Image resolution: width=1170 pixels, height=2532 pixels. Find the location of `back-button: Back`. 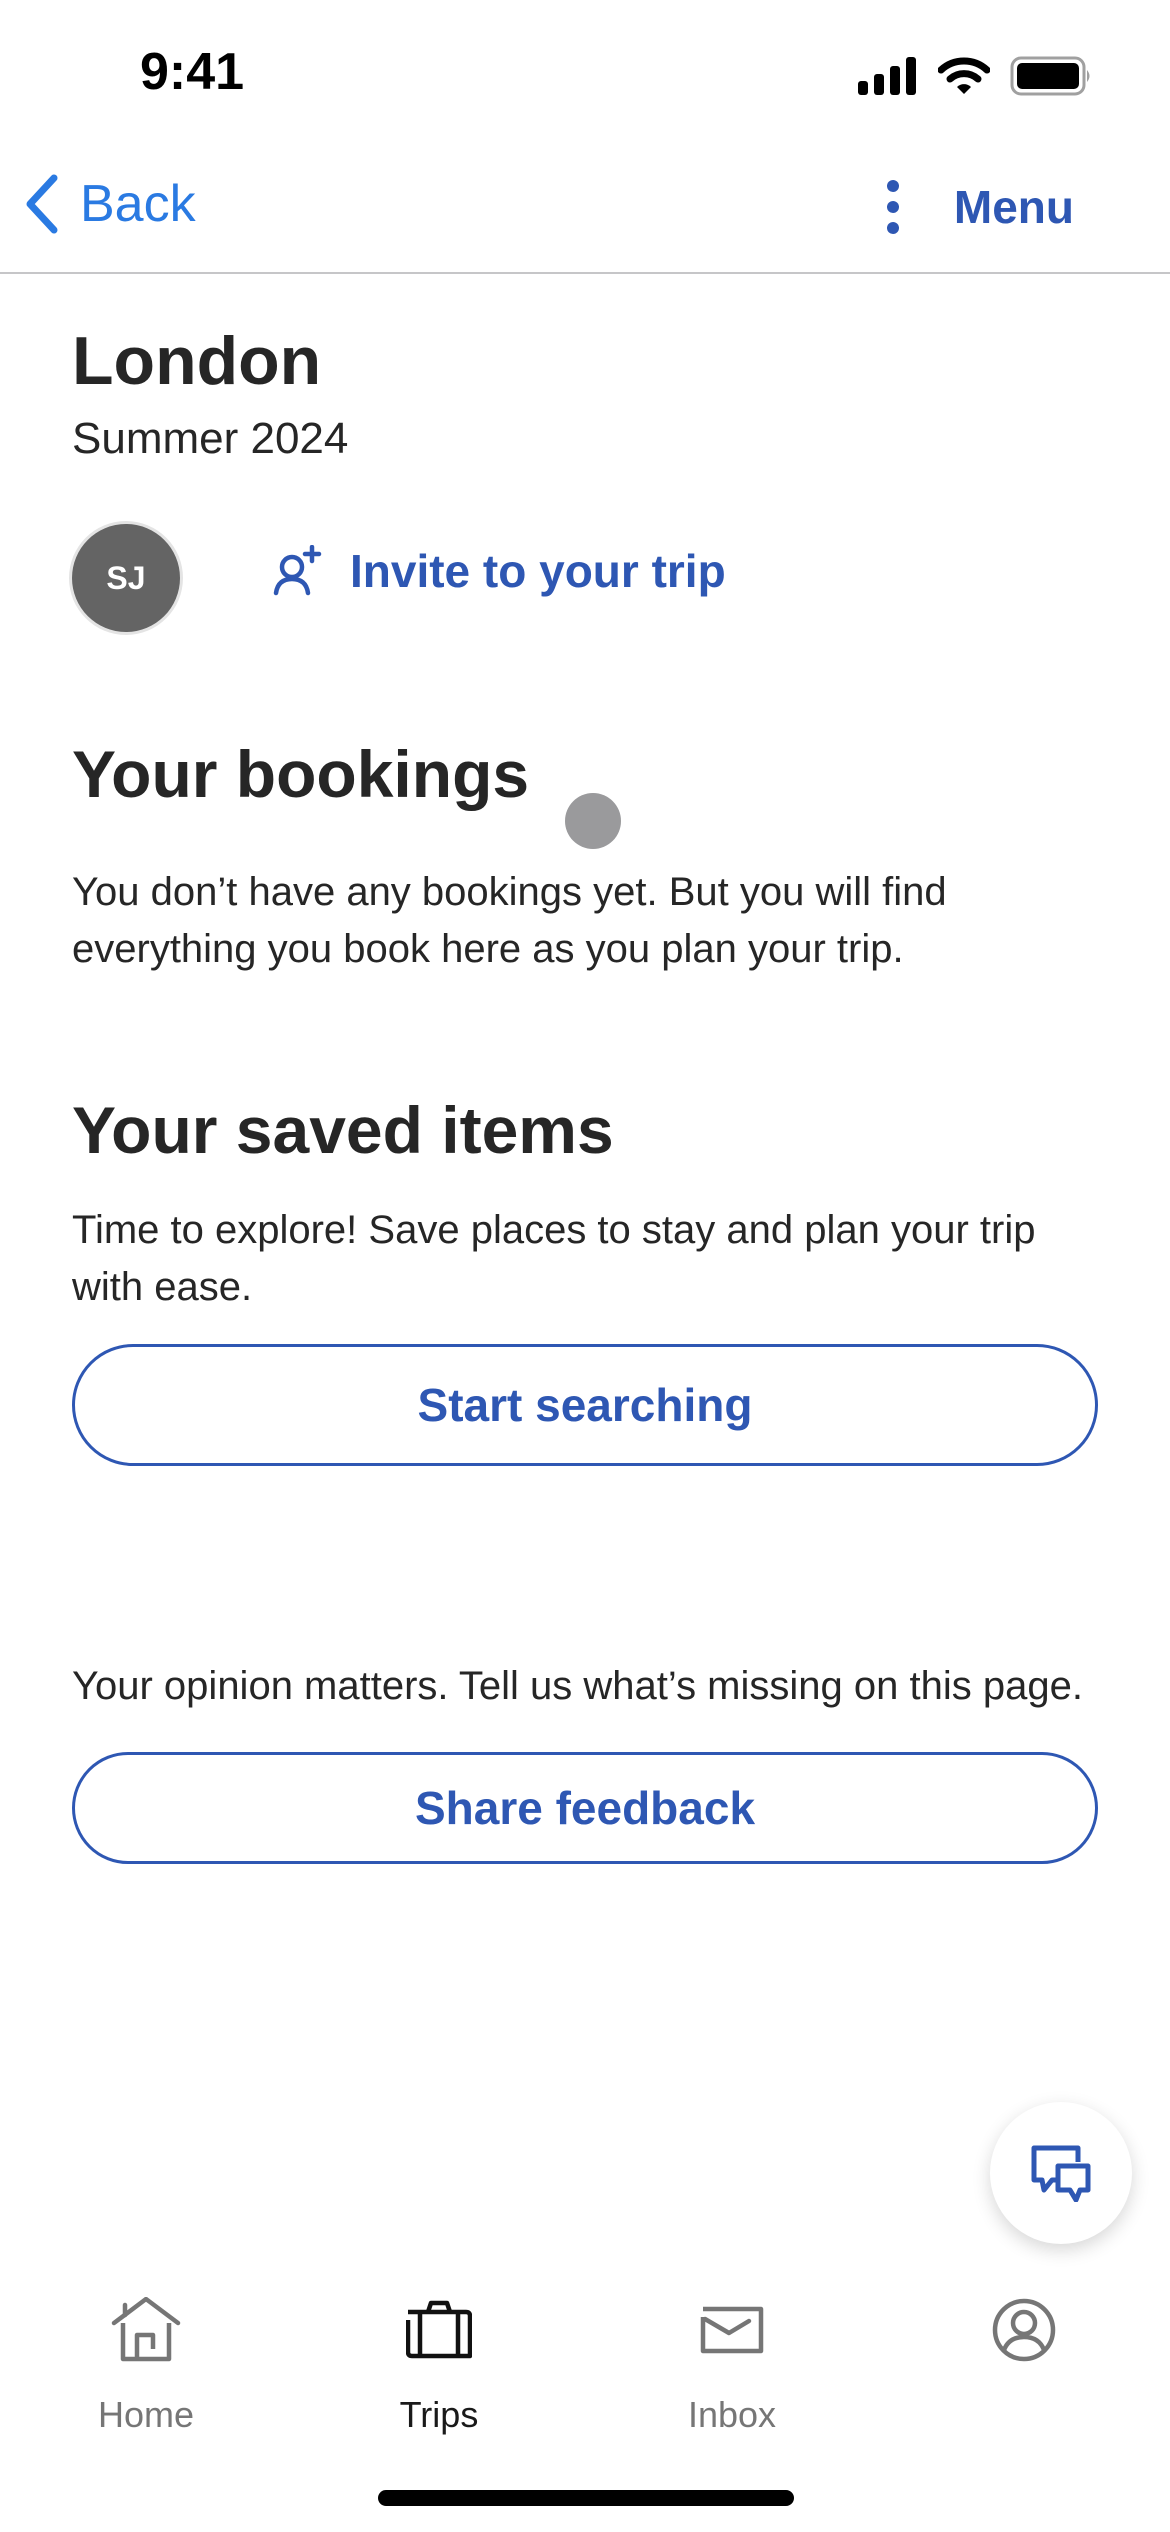

back-button: Back is located at coordinates (110, 204).